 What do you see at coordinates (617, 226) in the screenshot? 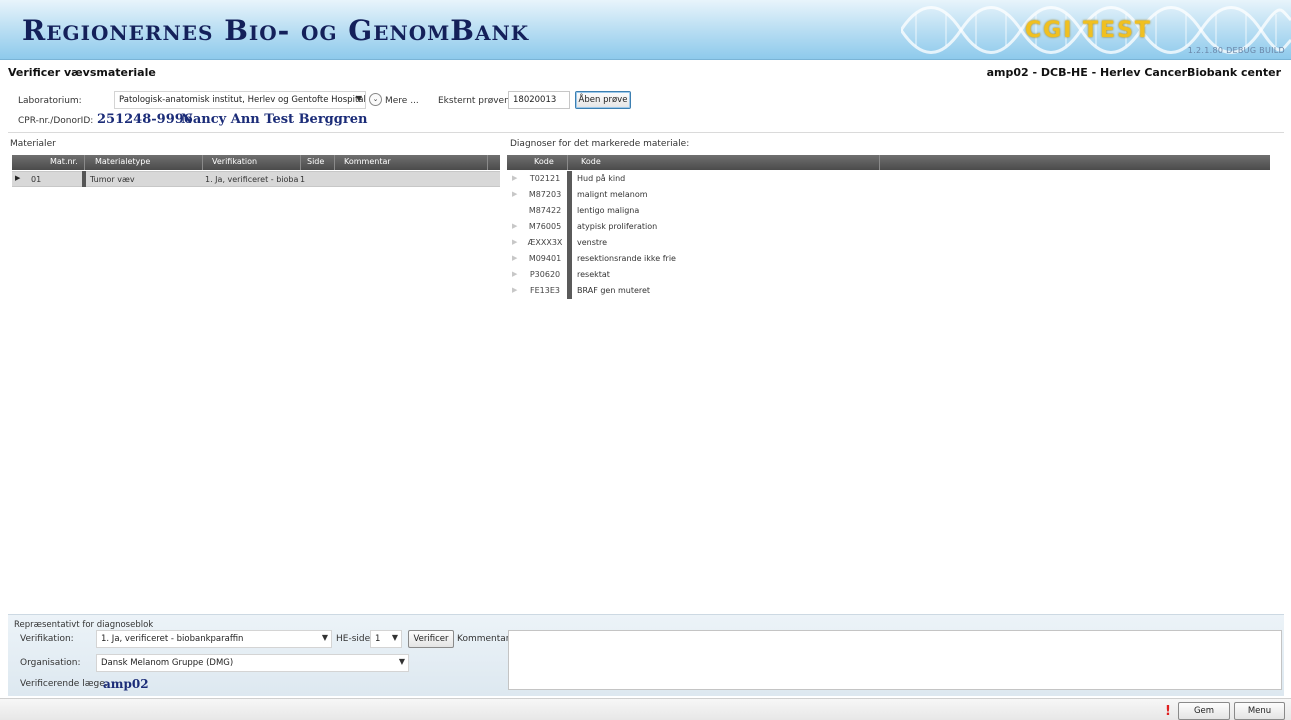
I see `diagnosis-text: atypisk proliferation` at bounding box center [617, 226].